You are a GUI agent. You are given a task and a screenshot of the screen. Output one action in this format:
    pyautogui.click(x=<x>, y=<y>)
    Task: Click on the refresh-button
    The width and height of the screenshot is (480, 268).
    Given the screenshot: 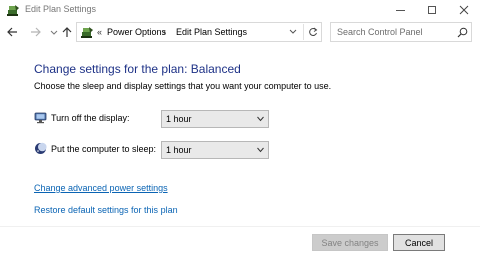 What is the action you would take?
    pyautogui.click(x=312, y=32)
    